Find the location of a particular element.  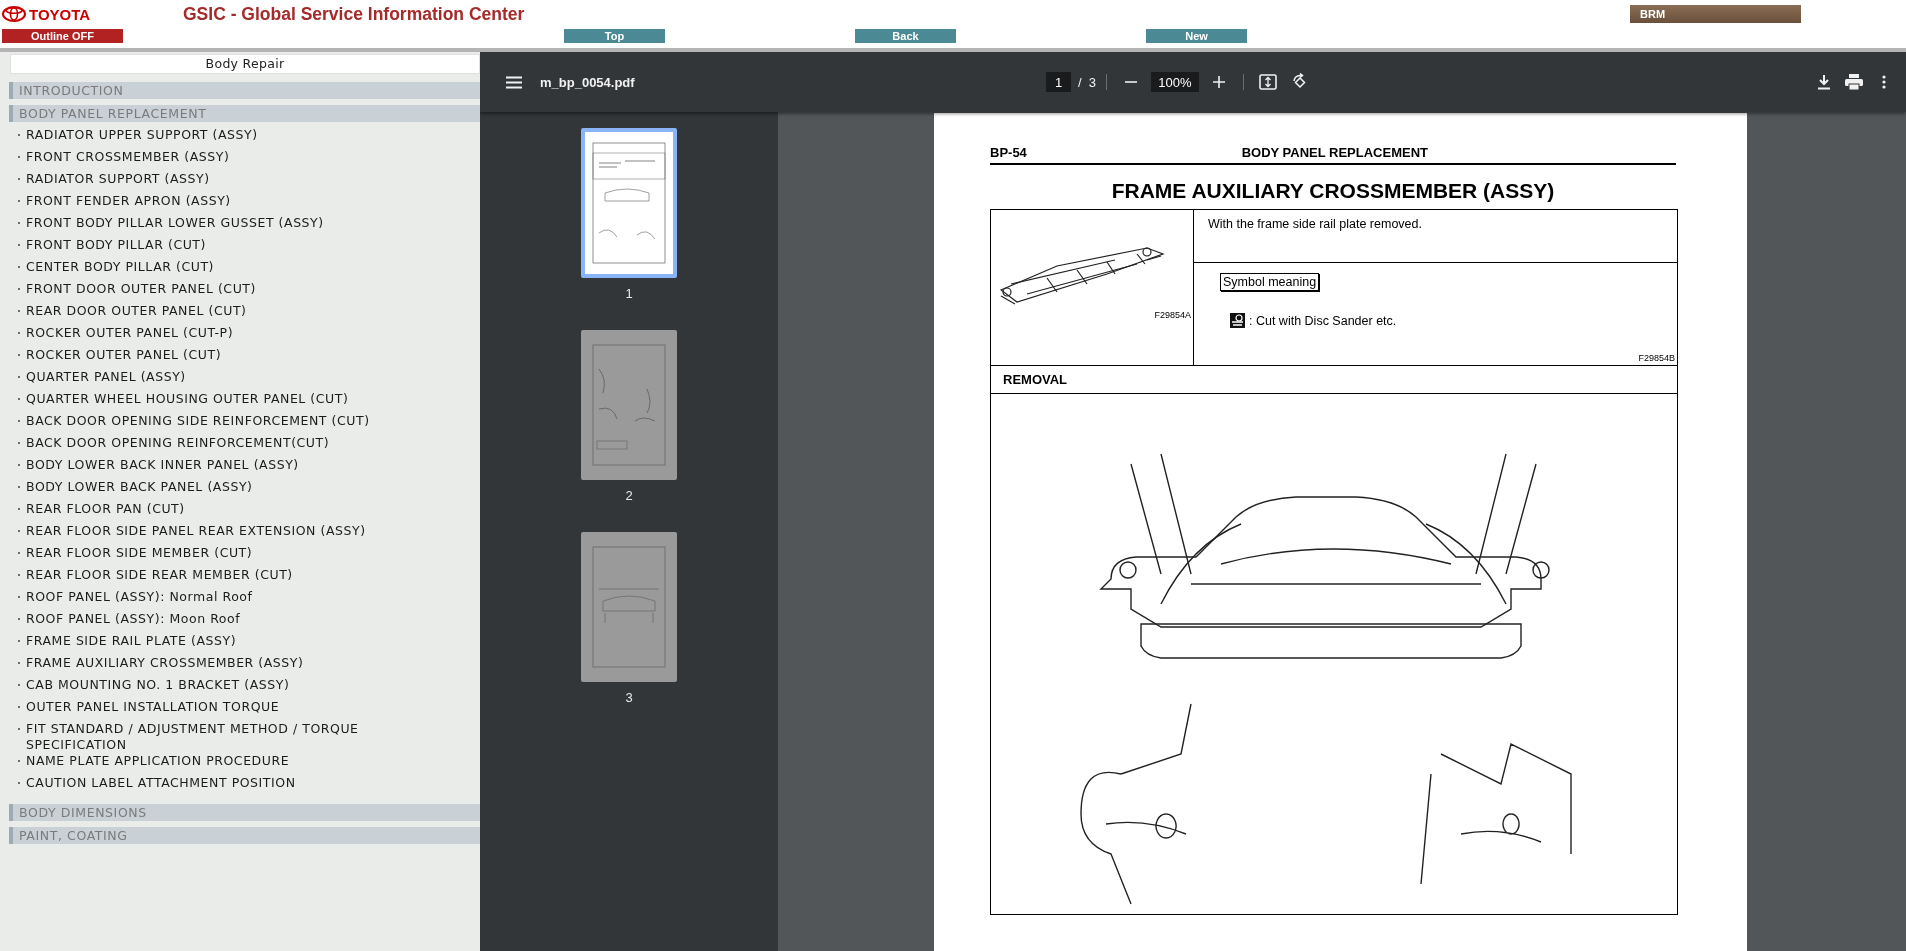

nav-button: Back is located at coordinates (905, 36).